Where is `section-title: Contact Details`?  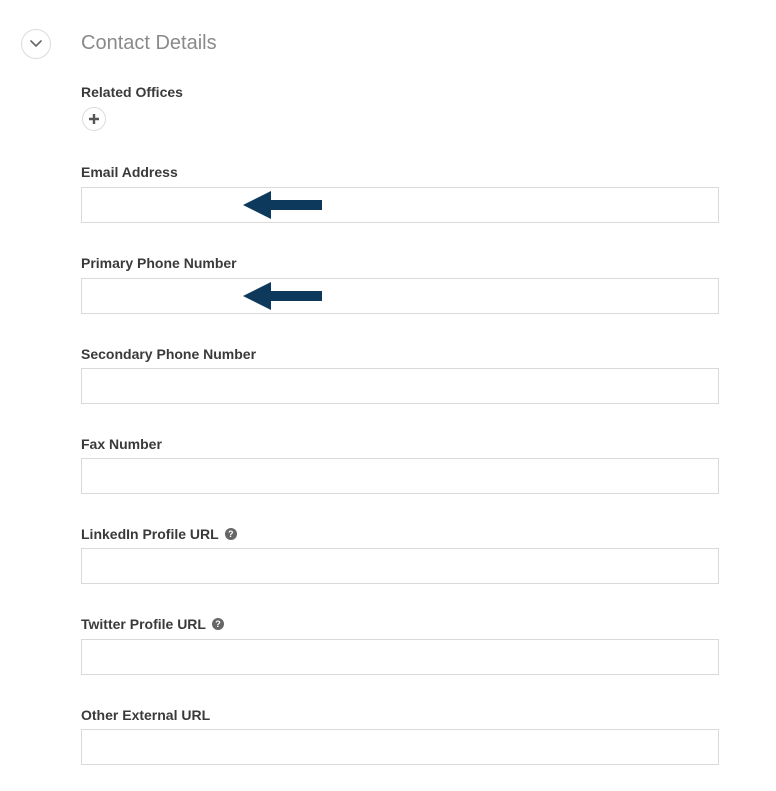
section-title: Contact Details is located at coordinates (149, 43).